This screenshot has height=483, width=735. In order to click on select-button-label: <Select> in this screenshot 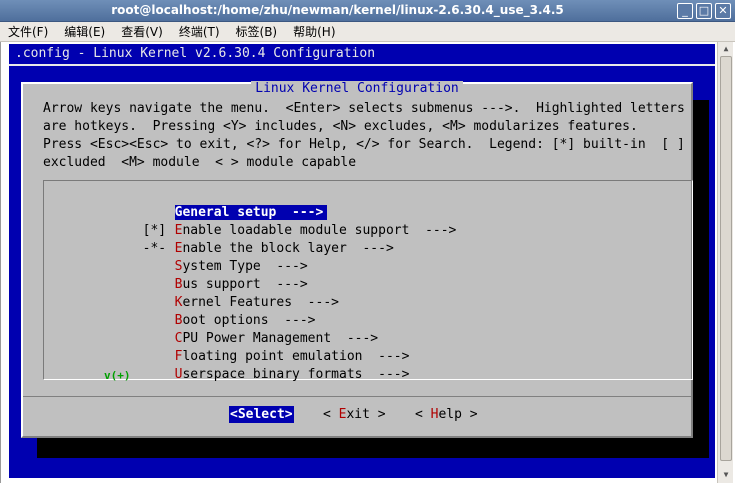, I will do `click(261, 414)`.